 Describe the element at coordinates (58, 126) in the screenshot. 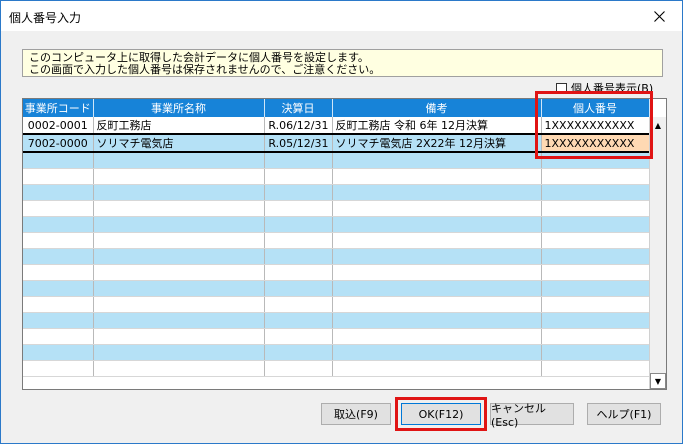

I see `cell-code: 0002-0001` at that location.